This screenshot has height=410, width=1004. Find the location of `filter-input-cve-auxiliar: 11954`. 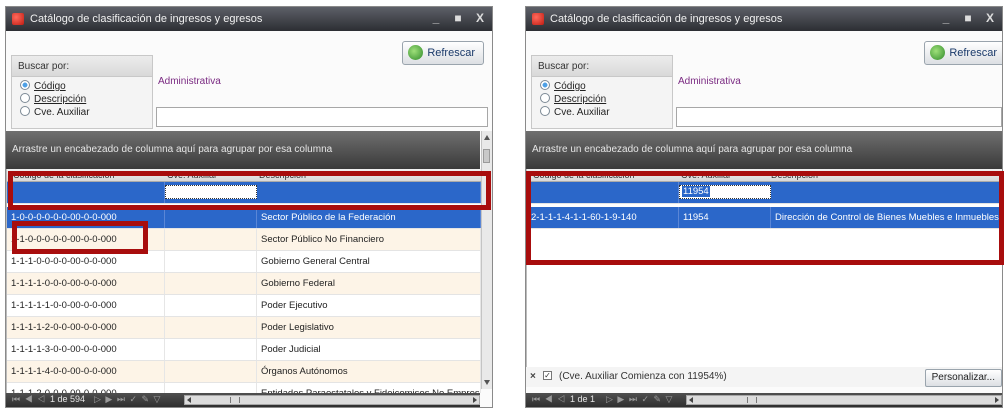

filter-input-cve-auxiliar: 11954 is located at coordinates (725, 192).